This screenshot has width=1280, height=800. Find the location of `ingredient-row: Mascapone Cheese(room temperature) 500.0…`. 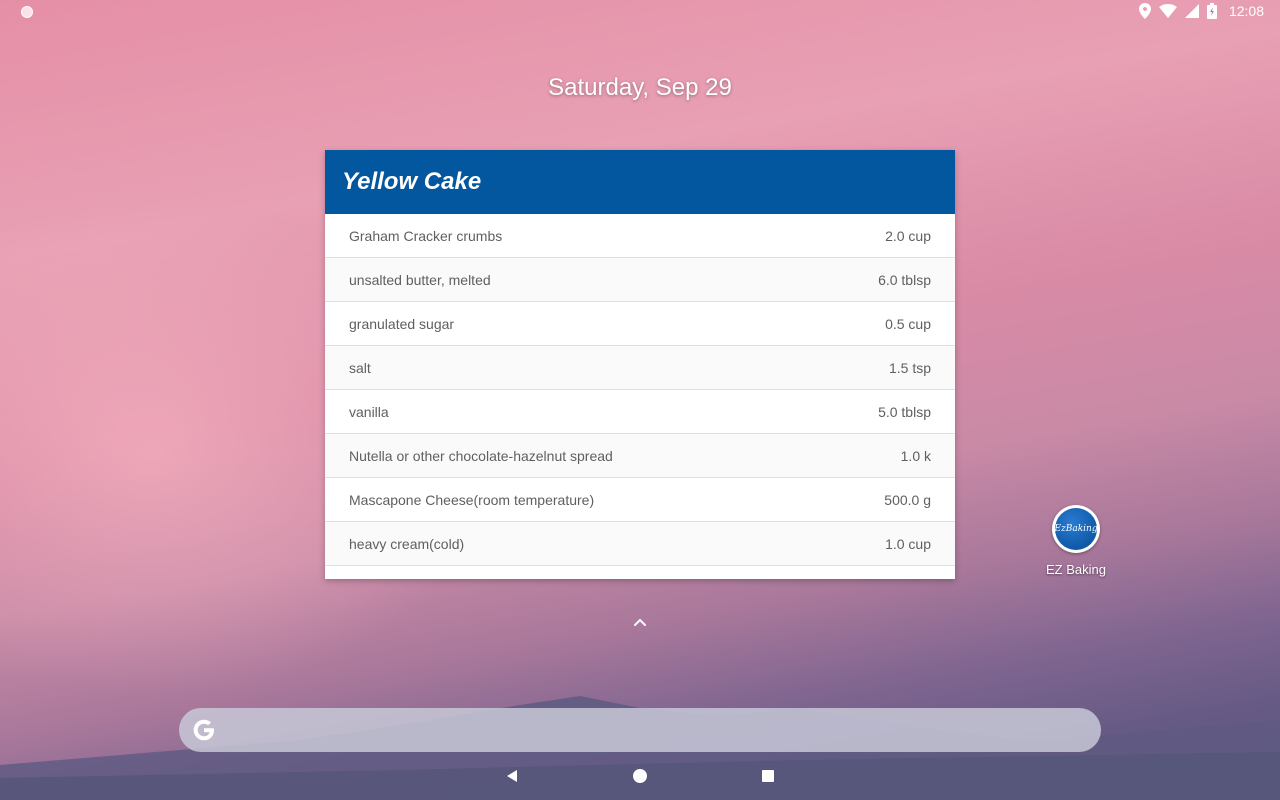

ingredient-row: Mascapone Cheese(room temperature) 500.0… is located at coordinates (640, 500).